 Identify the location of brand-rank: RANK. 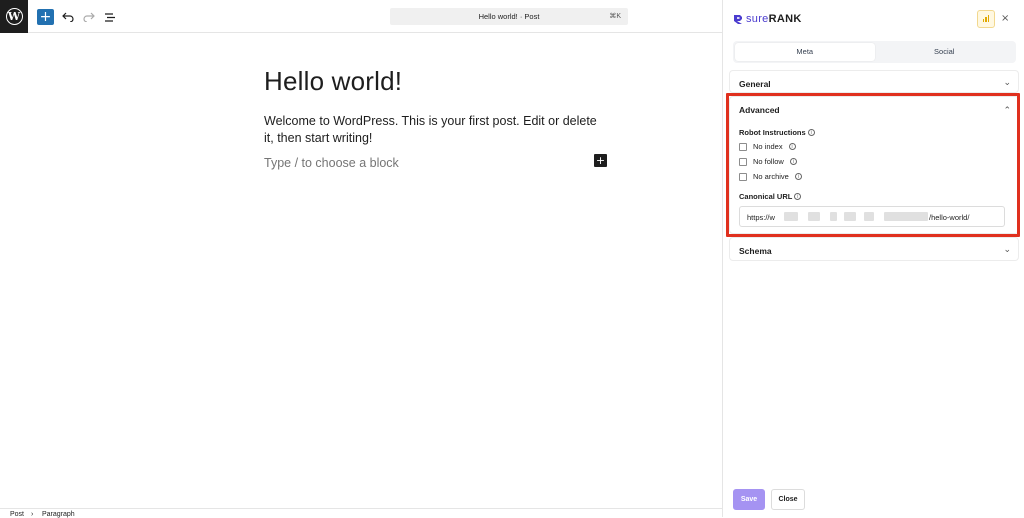
(785, 19).